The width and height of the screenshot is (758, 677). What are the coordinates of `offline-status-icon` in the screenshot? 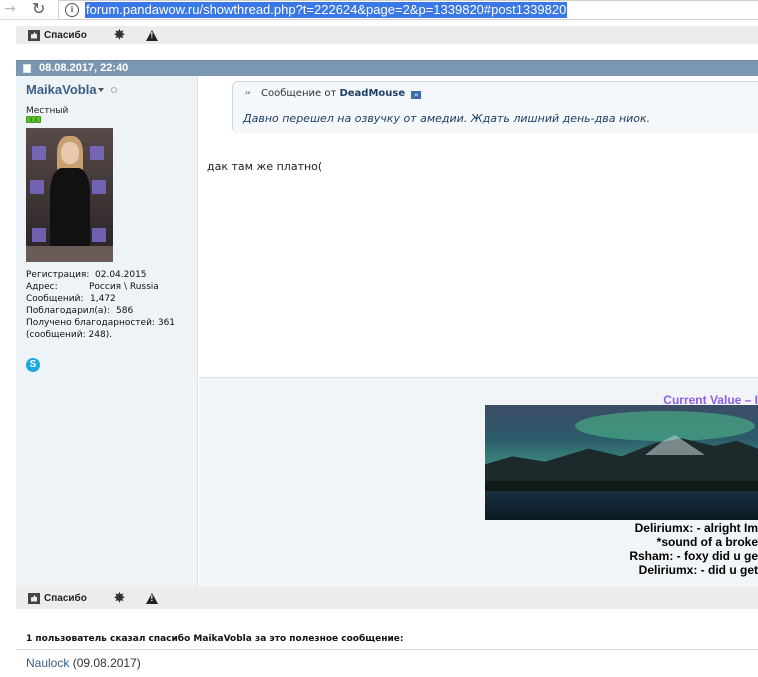 It's located at (114, 90).